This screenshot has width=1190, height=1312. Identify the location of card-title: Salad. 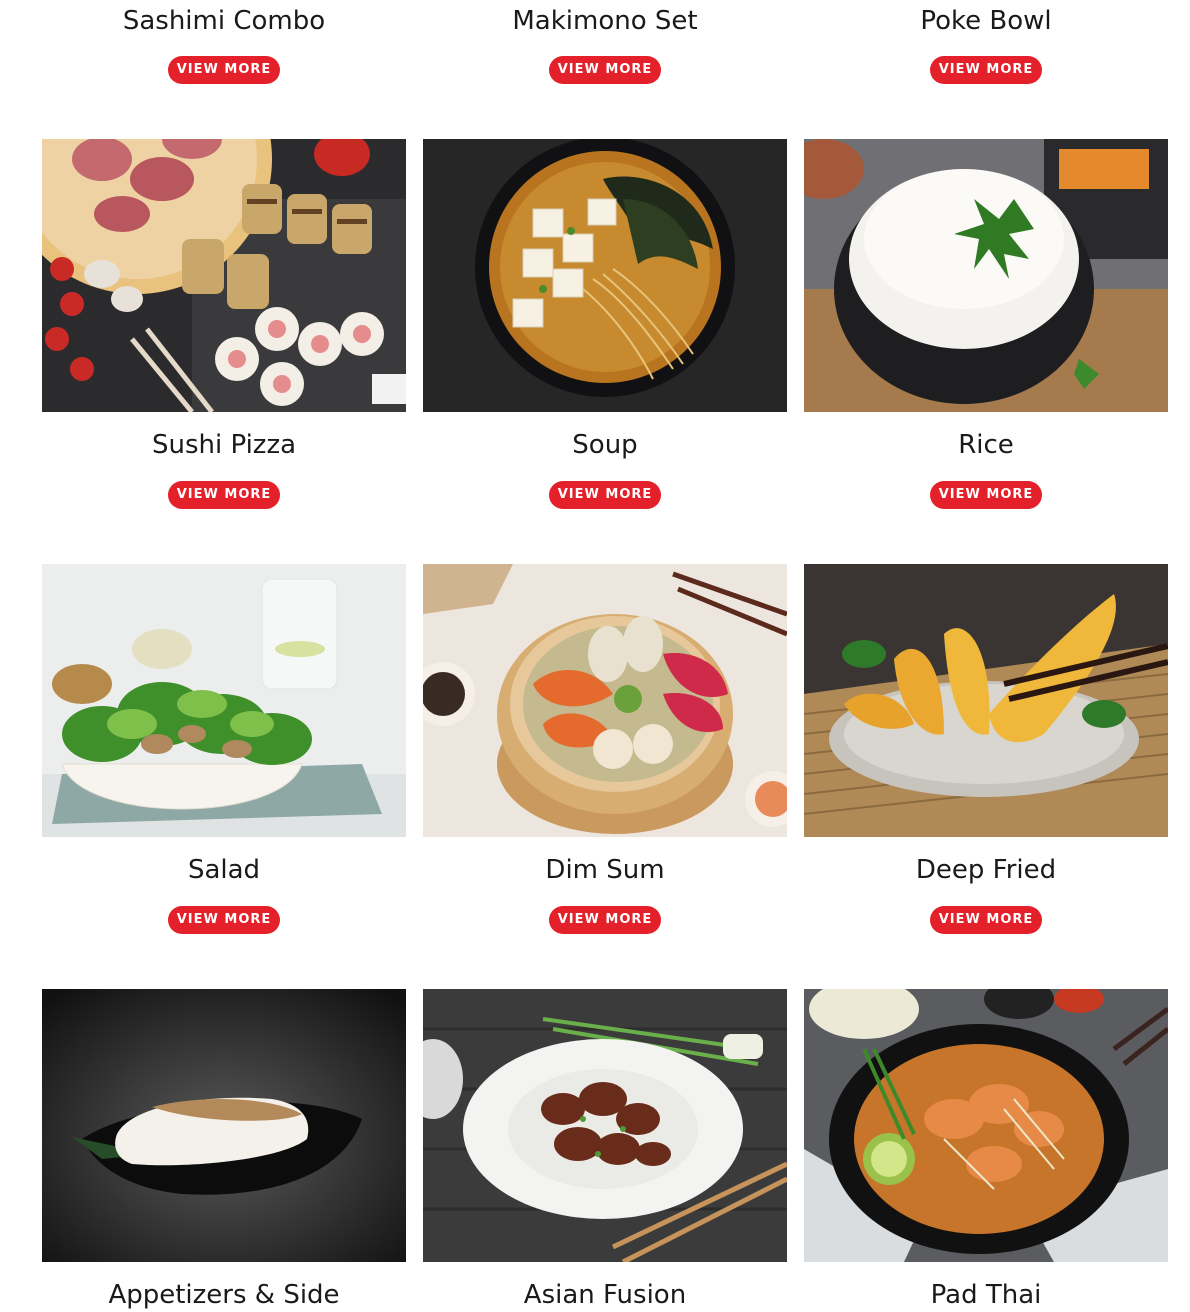
(224, 870).